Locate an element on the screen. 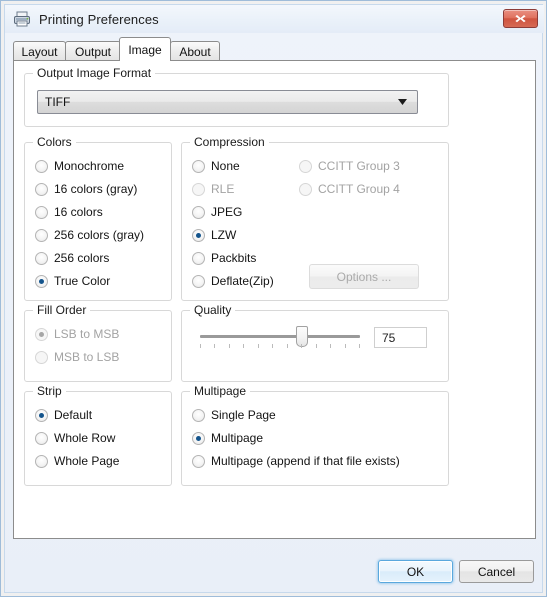 The width and height of the screenshot is (547, 597). fill-order-group: Fill Order LSB to MSB MSB to LSB is located at coordinates (98, 342).